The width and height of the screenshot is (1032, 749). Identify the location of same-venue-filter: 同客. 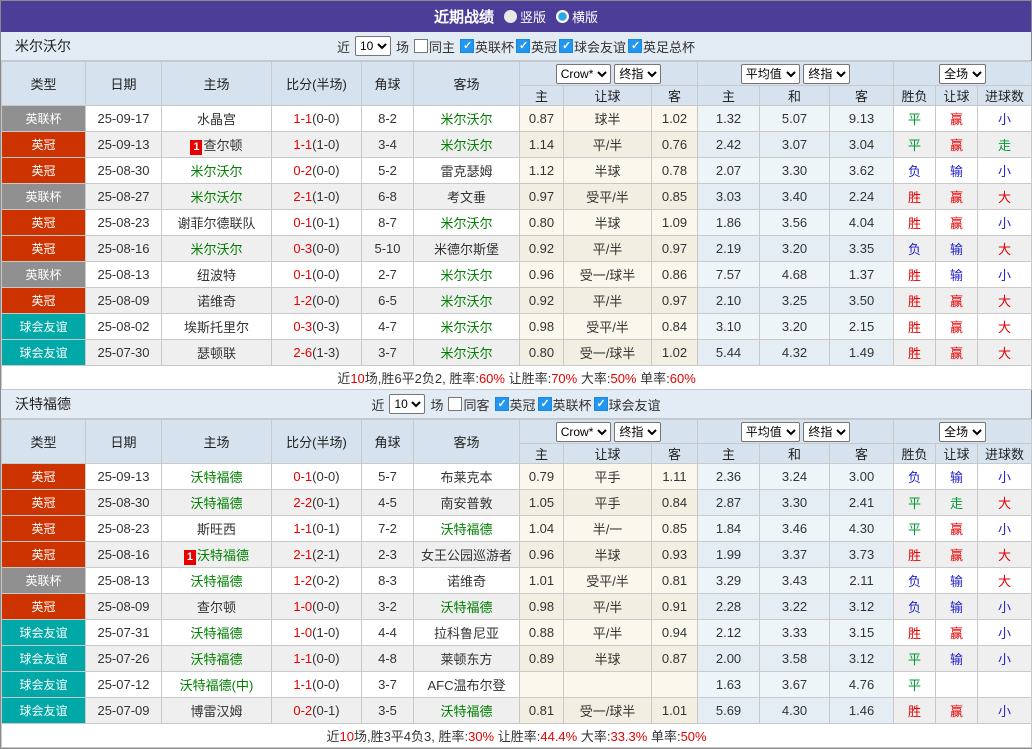
(468, 404).